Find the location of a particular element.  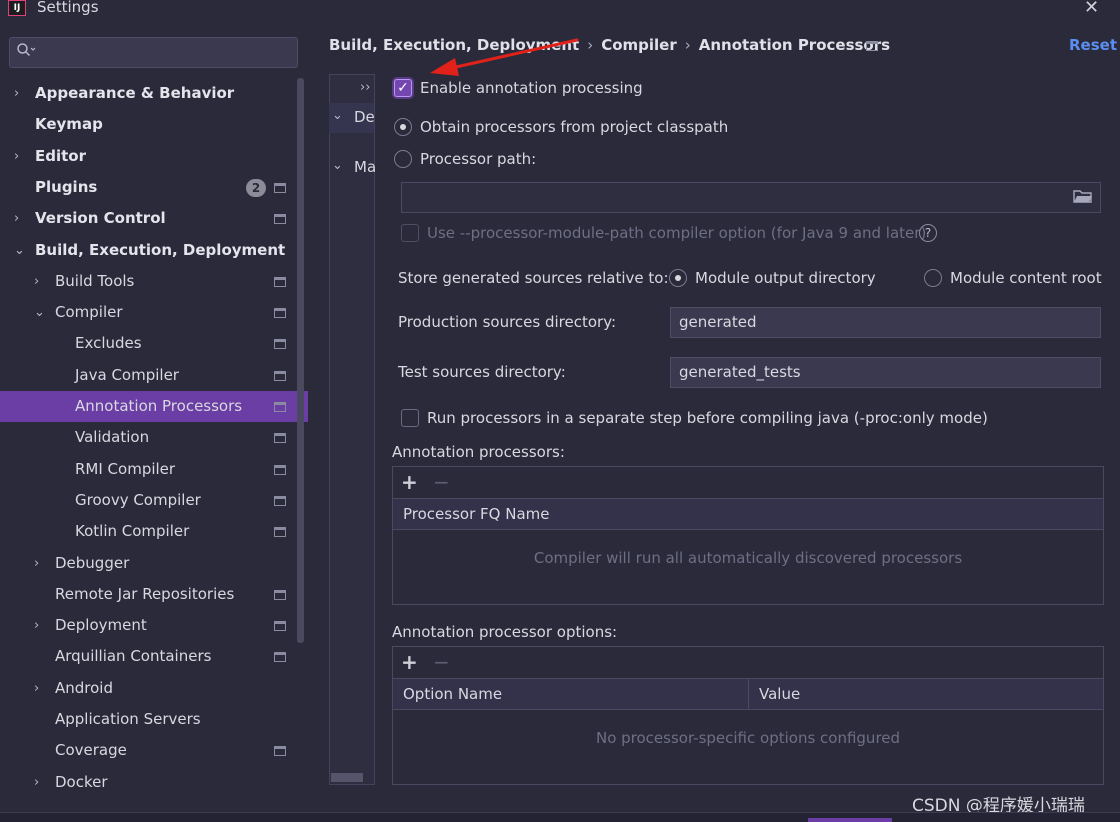

module-output-directory-label: Module output directory is located at coordinates (785, 278).